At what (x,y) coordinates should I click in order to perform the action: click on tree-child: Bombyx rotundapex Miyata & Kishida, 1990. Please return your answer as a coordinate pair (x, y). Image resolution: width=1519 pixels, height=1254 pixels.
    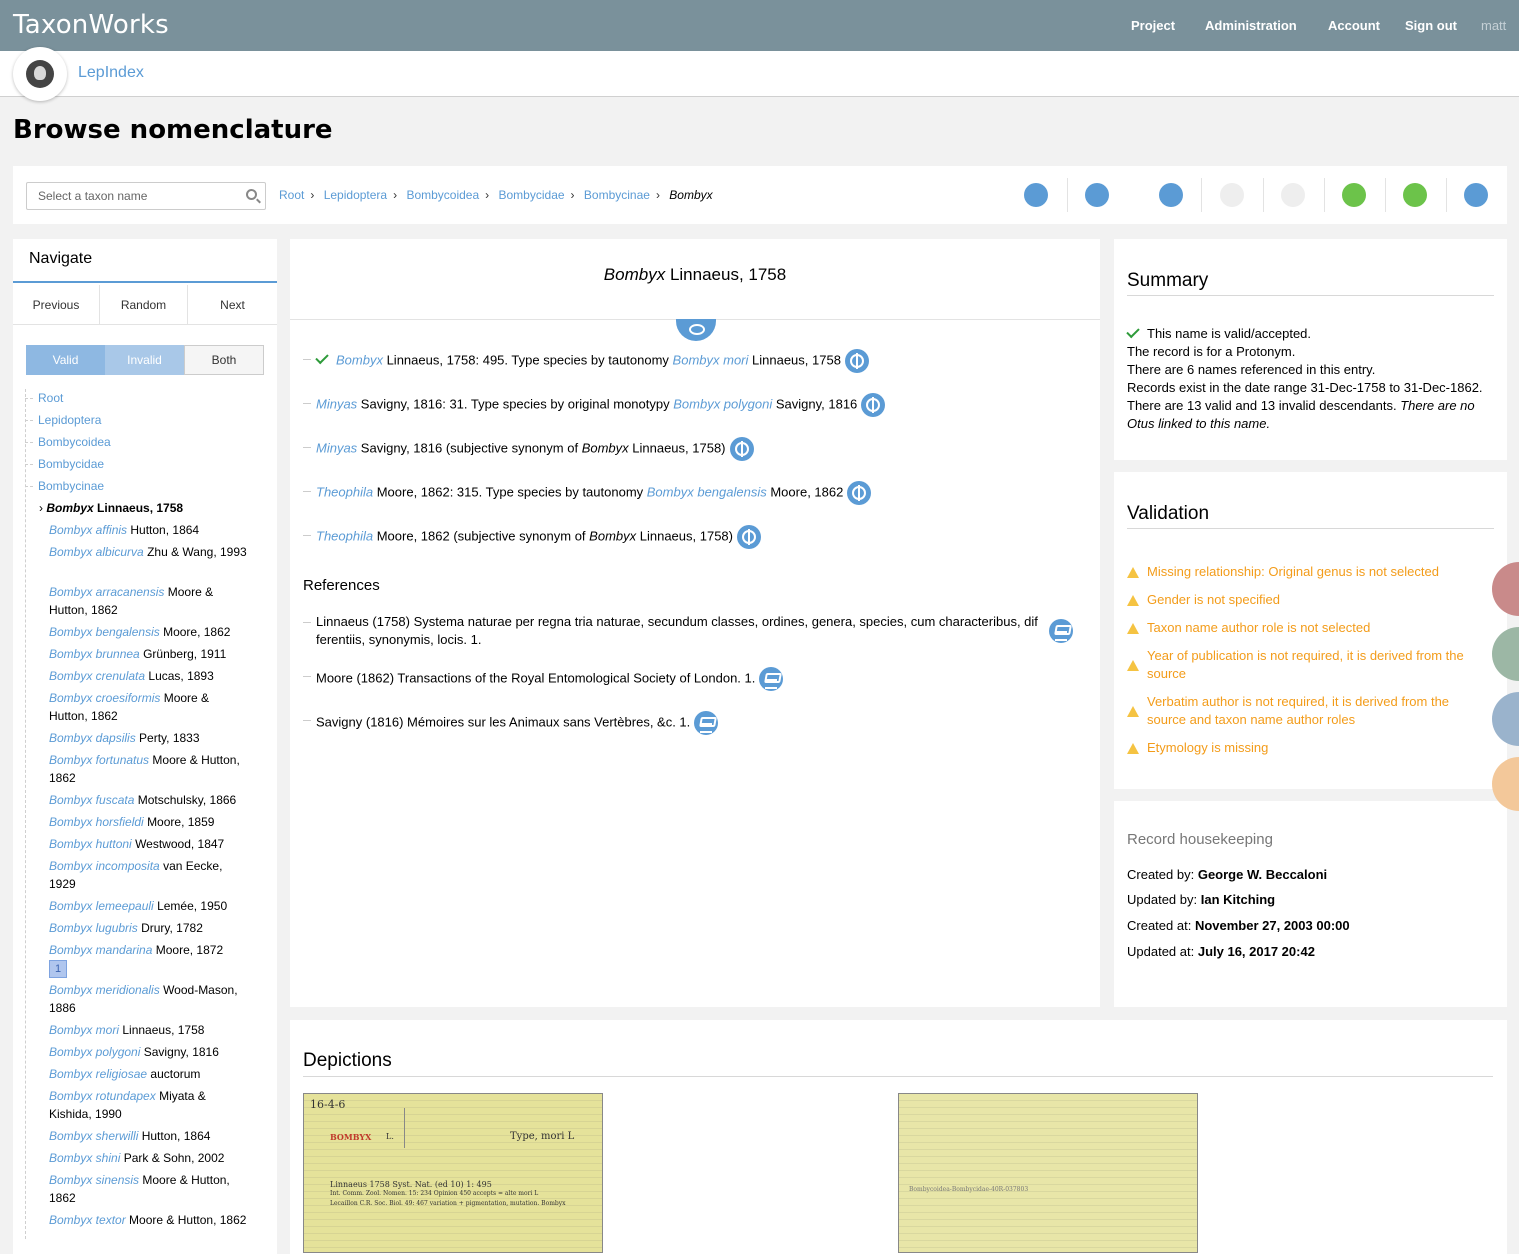
    Looking at the image, I should click on (149, 1105).